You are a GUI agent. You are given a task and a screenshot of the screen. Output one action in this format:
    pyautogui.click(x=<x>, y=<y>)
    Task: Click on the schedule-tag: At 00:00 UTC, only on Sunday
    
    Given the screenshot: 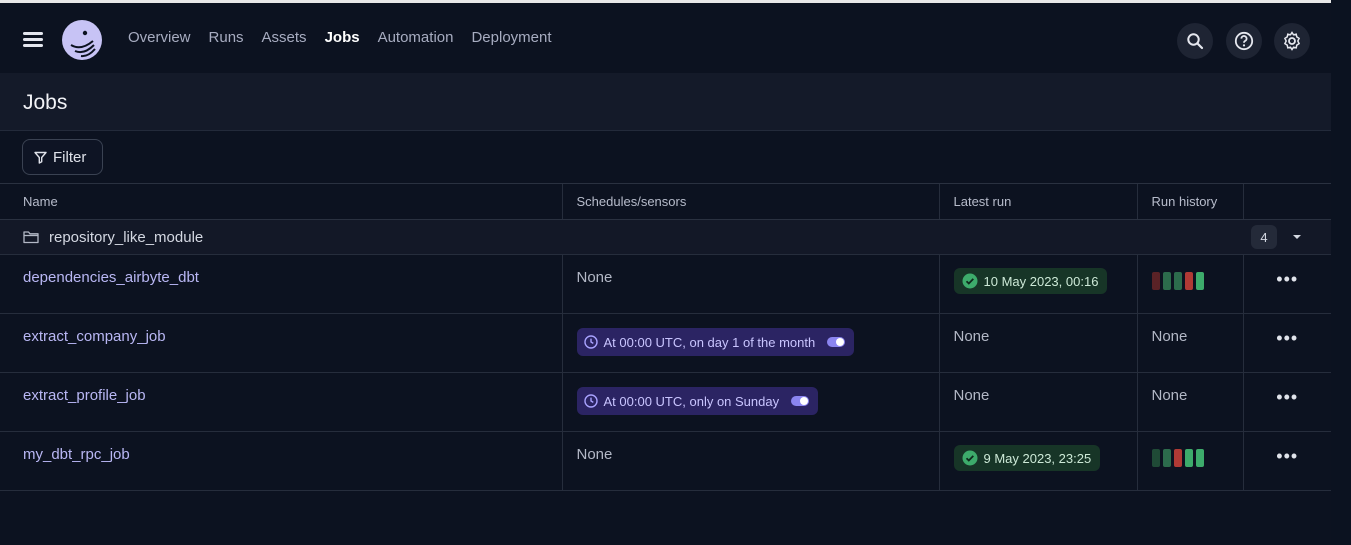 What is the action you would take?
    pyautogui.click(x=697, y=401)
    